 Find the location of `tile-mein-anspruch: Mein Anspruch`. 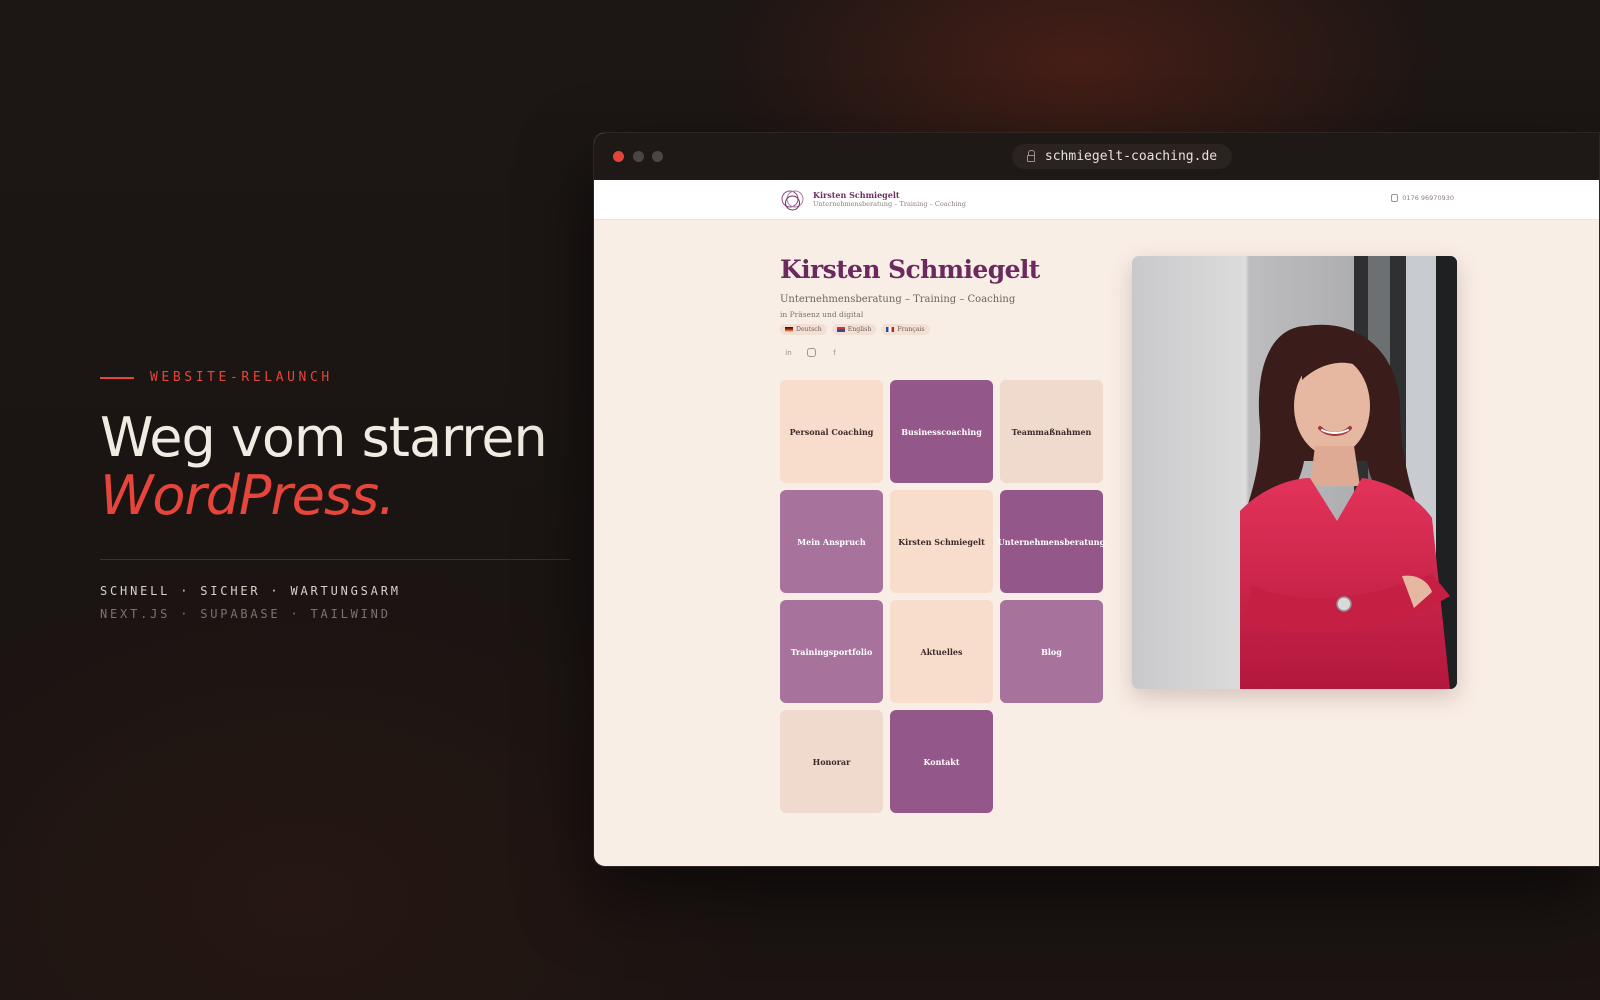

tile-mein-anspruch: Mein Anspruch is located at coordinates (831, 541).